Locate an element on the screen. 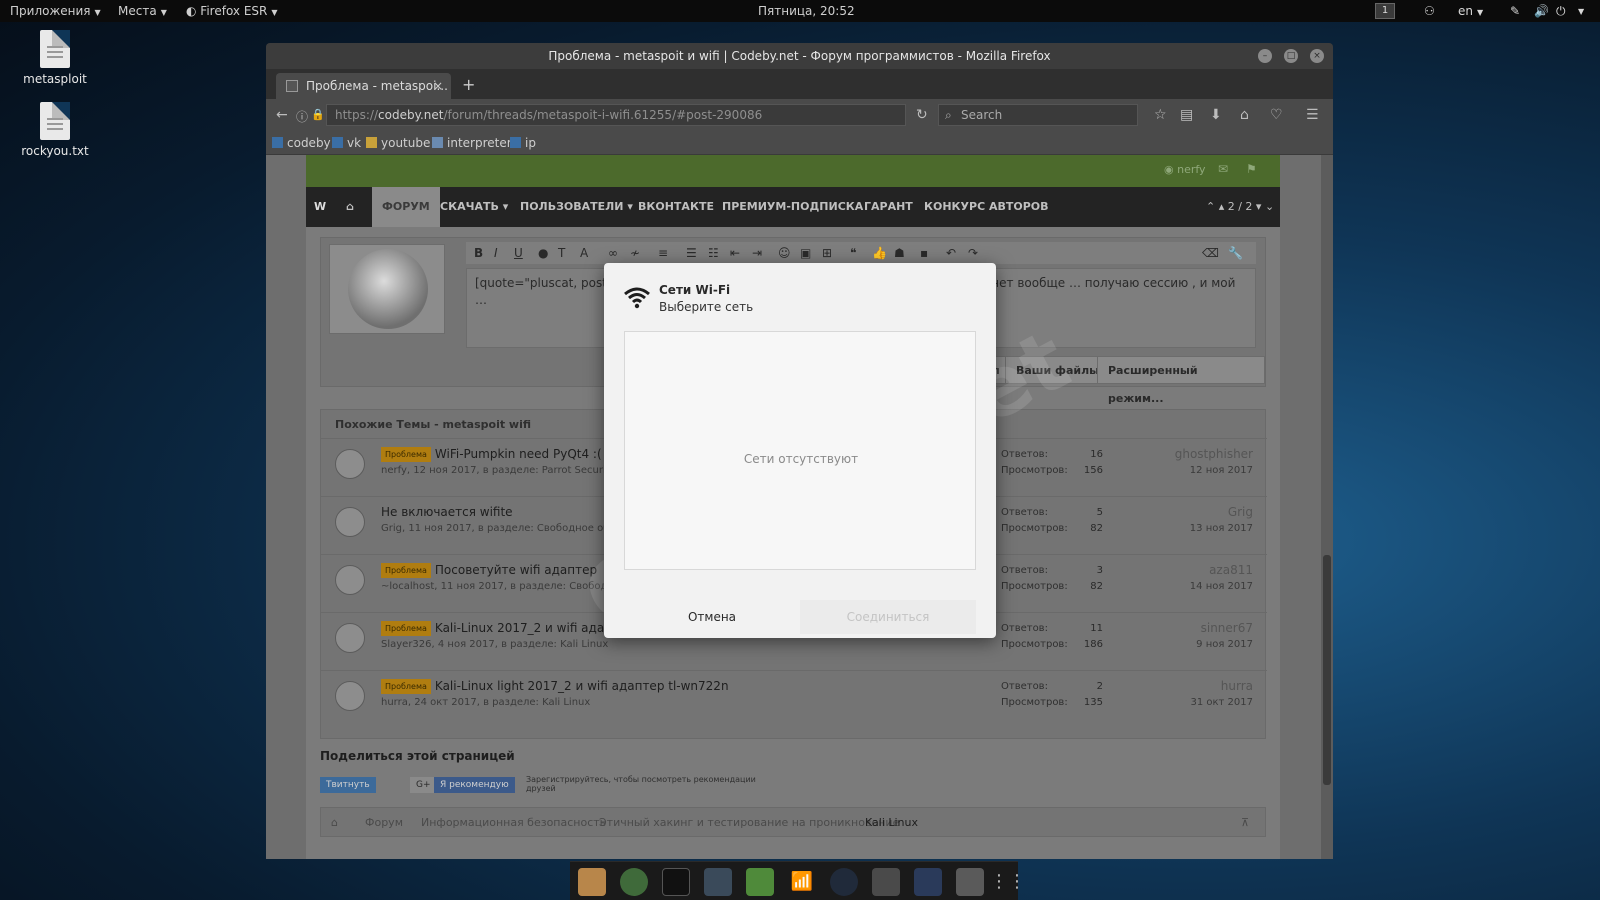  gplus-button: G+ is located at coordinates (423, 785).